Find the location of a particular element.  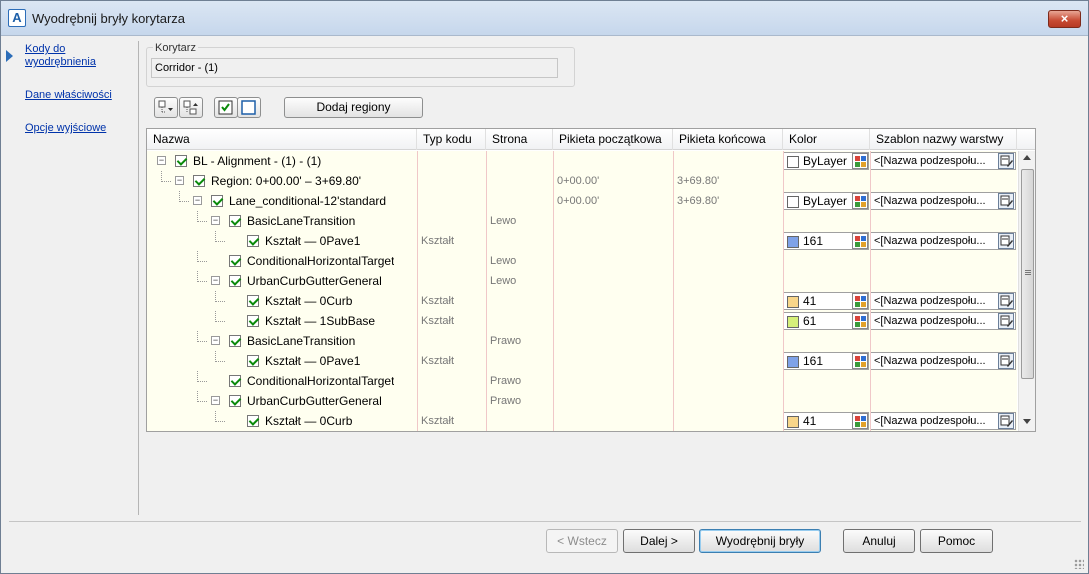

column-header-name: Nazwa is located at coordinates (282, 139).